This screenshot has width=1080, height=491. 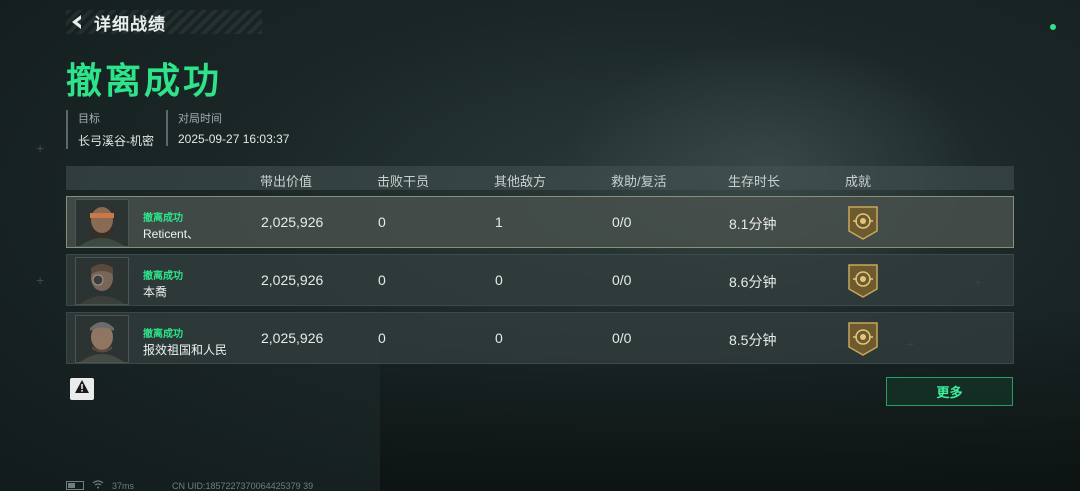 What do you see at coordinates (200, 119) in the screenshot?
I see `match-time-label: 对局时间` at bounding box center [200, 119].